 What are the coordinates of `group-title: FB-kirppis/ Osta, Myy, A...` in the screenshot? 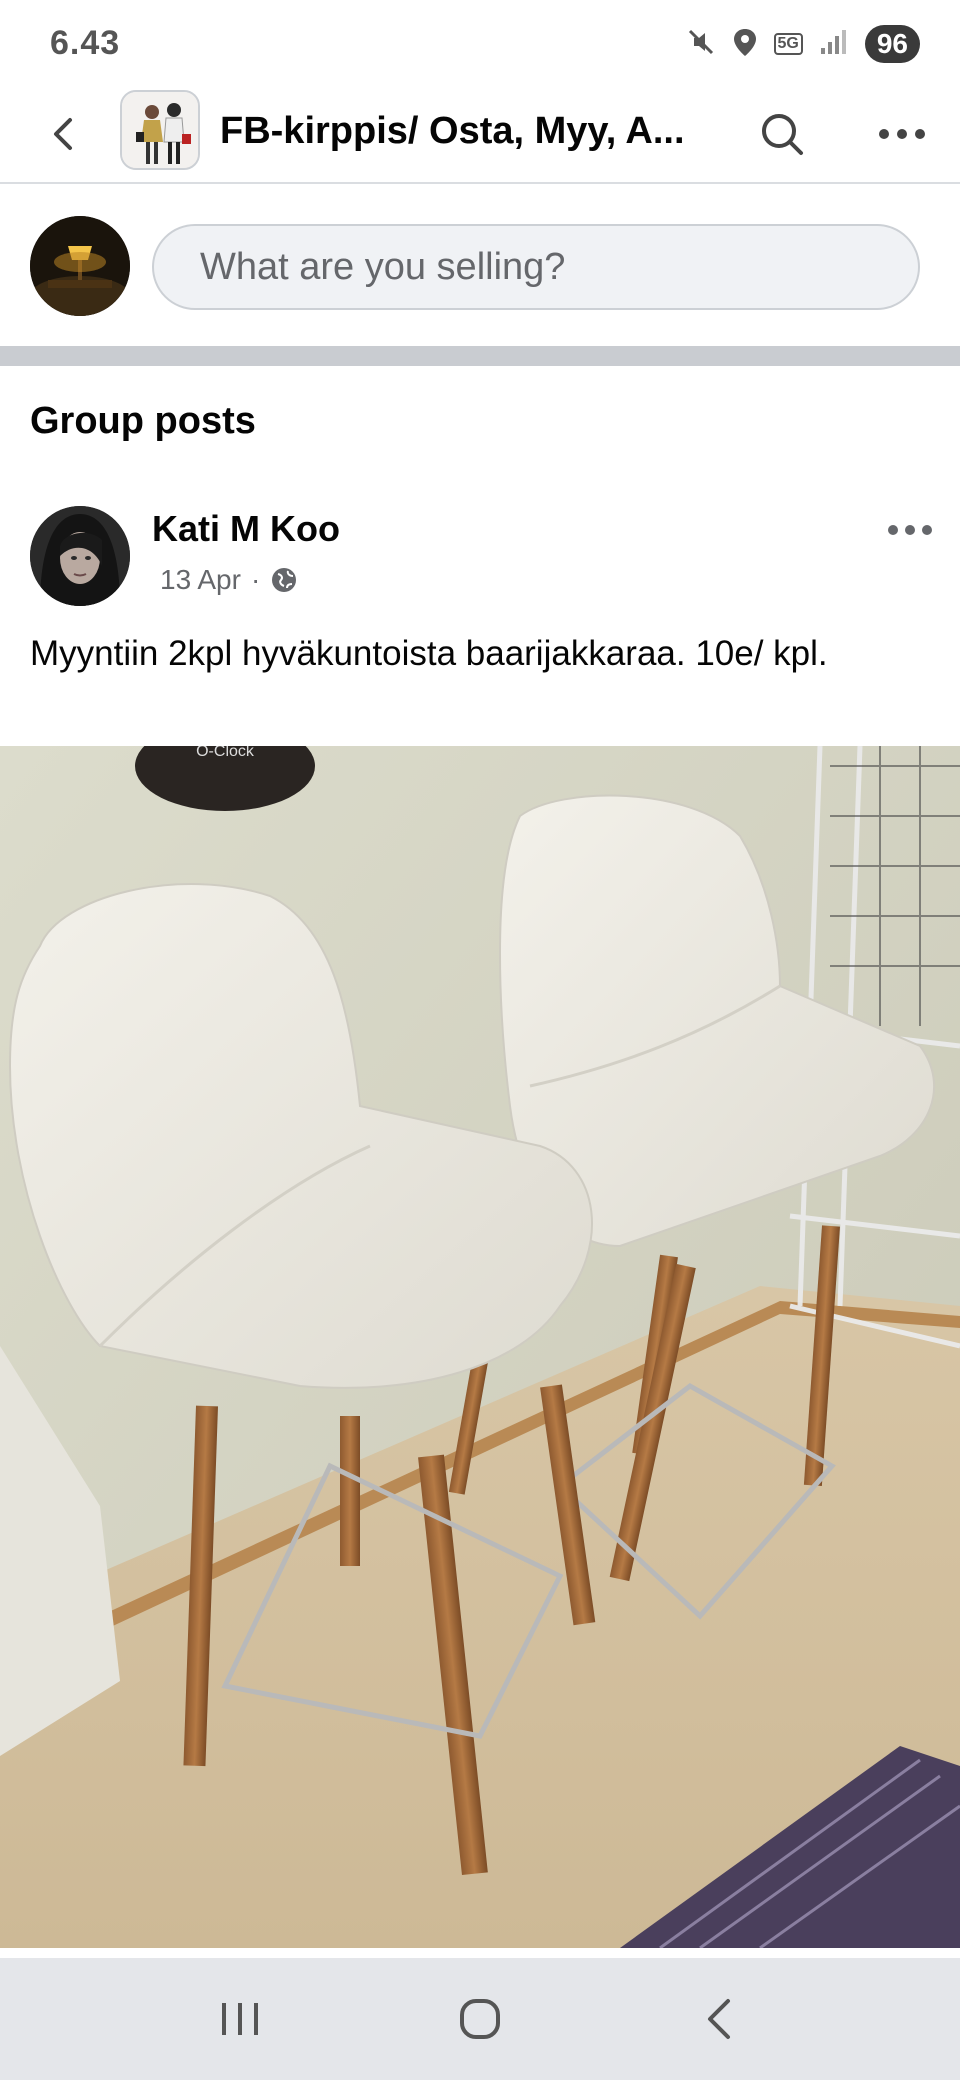 It's located at (470, 131).